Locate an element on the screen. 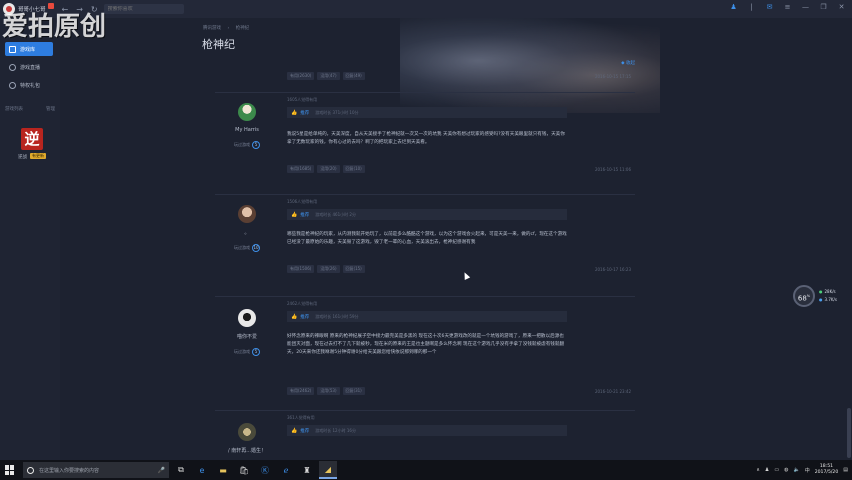 The height and width of the screenshot is (480, 852). upload-speed: 28K/s is located at coordinates (827, 291).